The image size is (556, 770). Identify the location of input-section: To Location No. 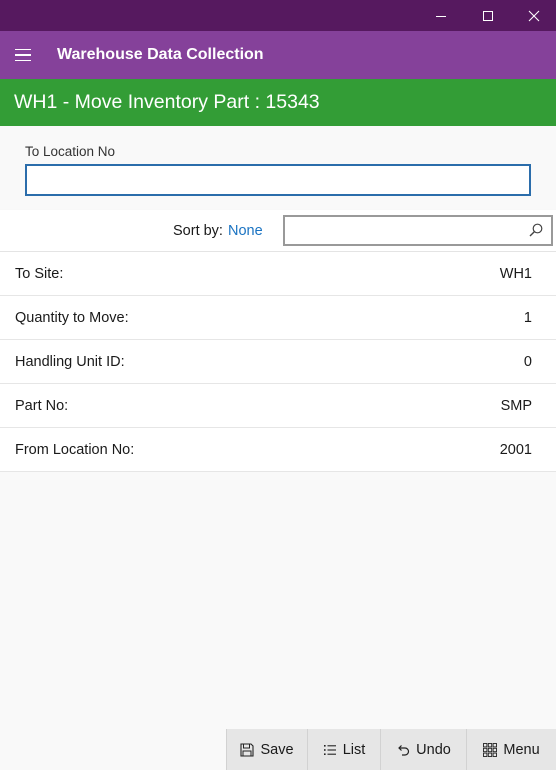
(278, 168).